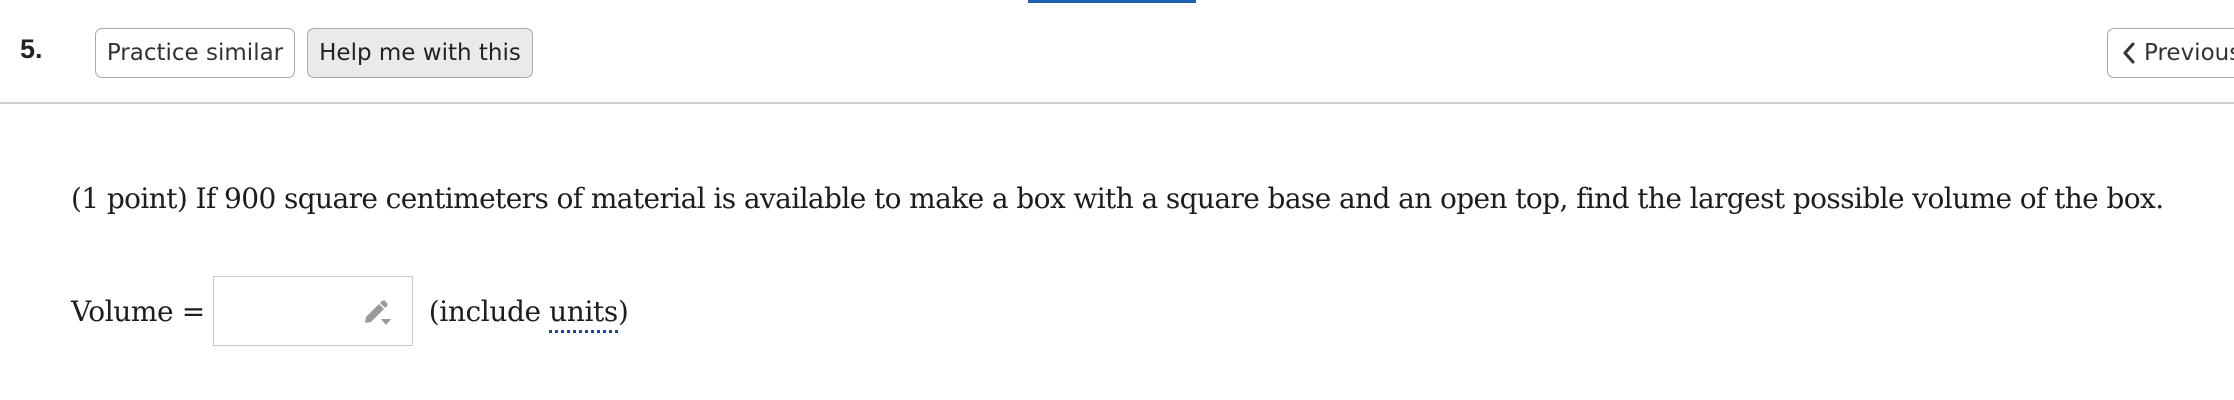 Image resolution: width=2234 pixels, height=400 pixels. Describe the element at coordinates (31, 49) in the screenshot. I see `problem-number: 5.` at that location.